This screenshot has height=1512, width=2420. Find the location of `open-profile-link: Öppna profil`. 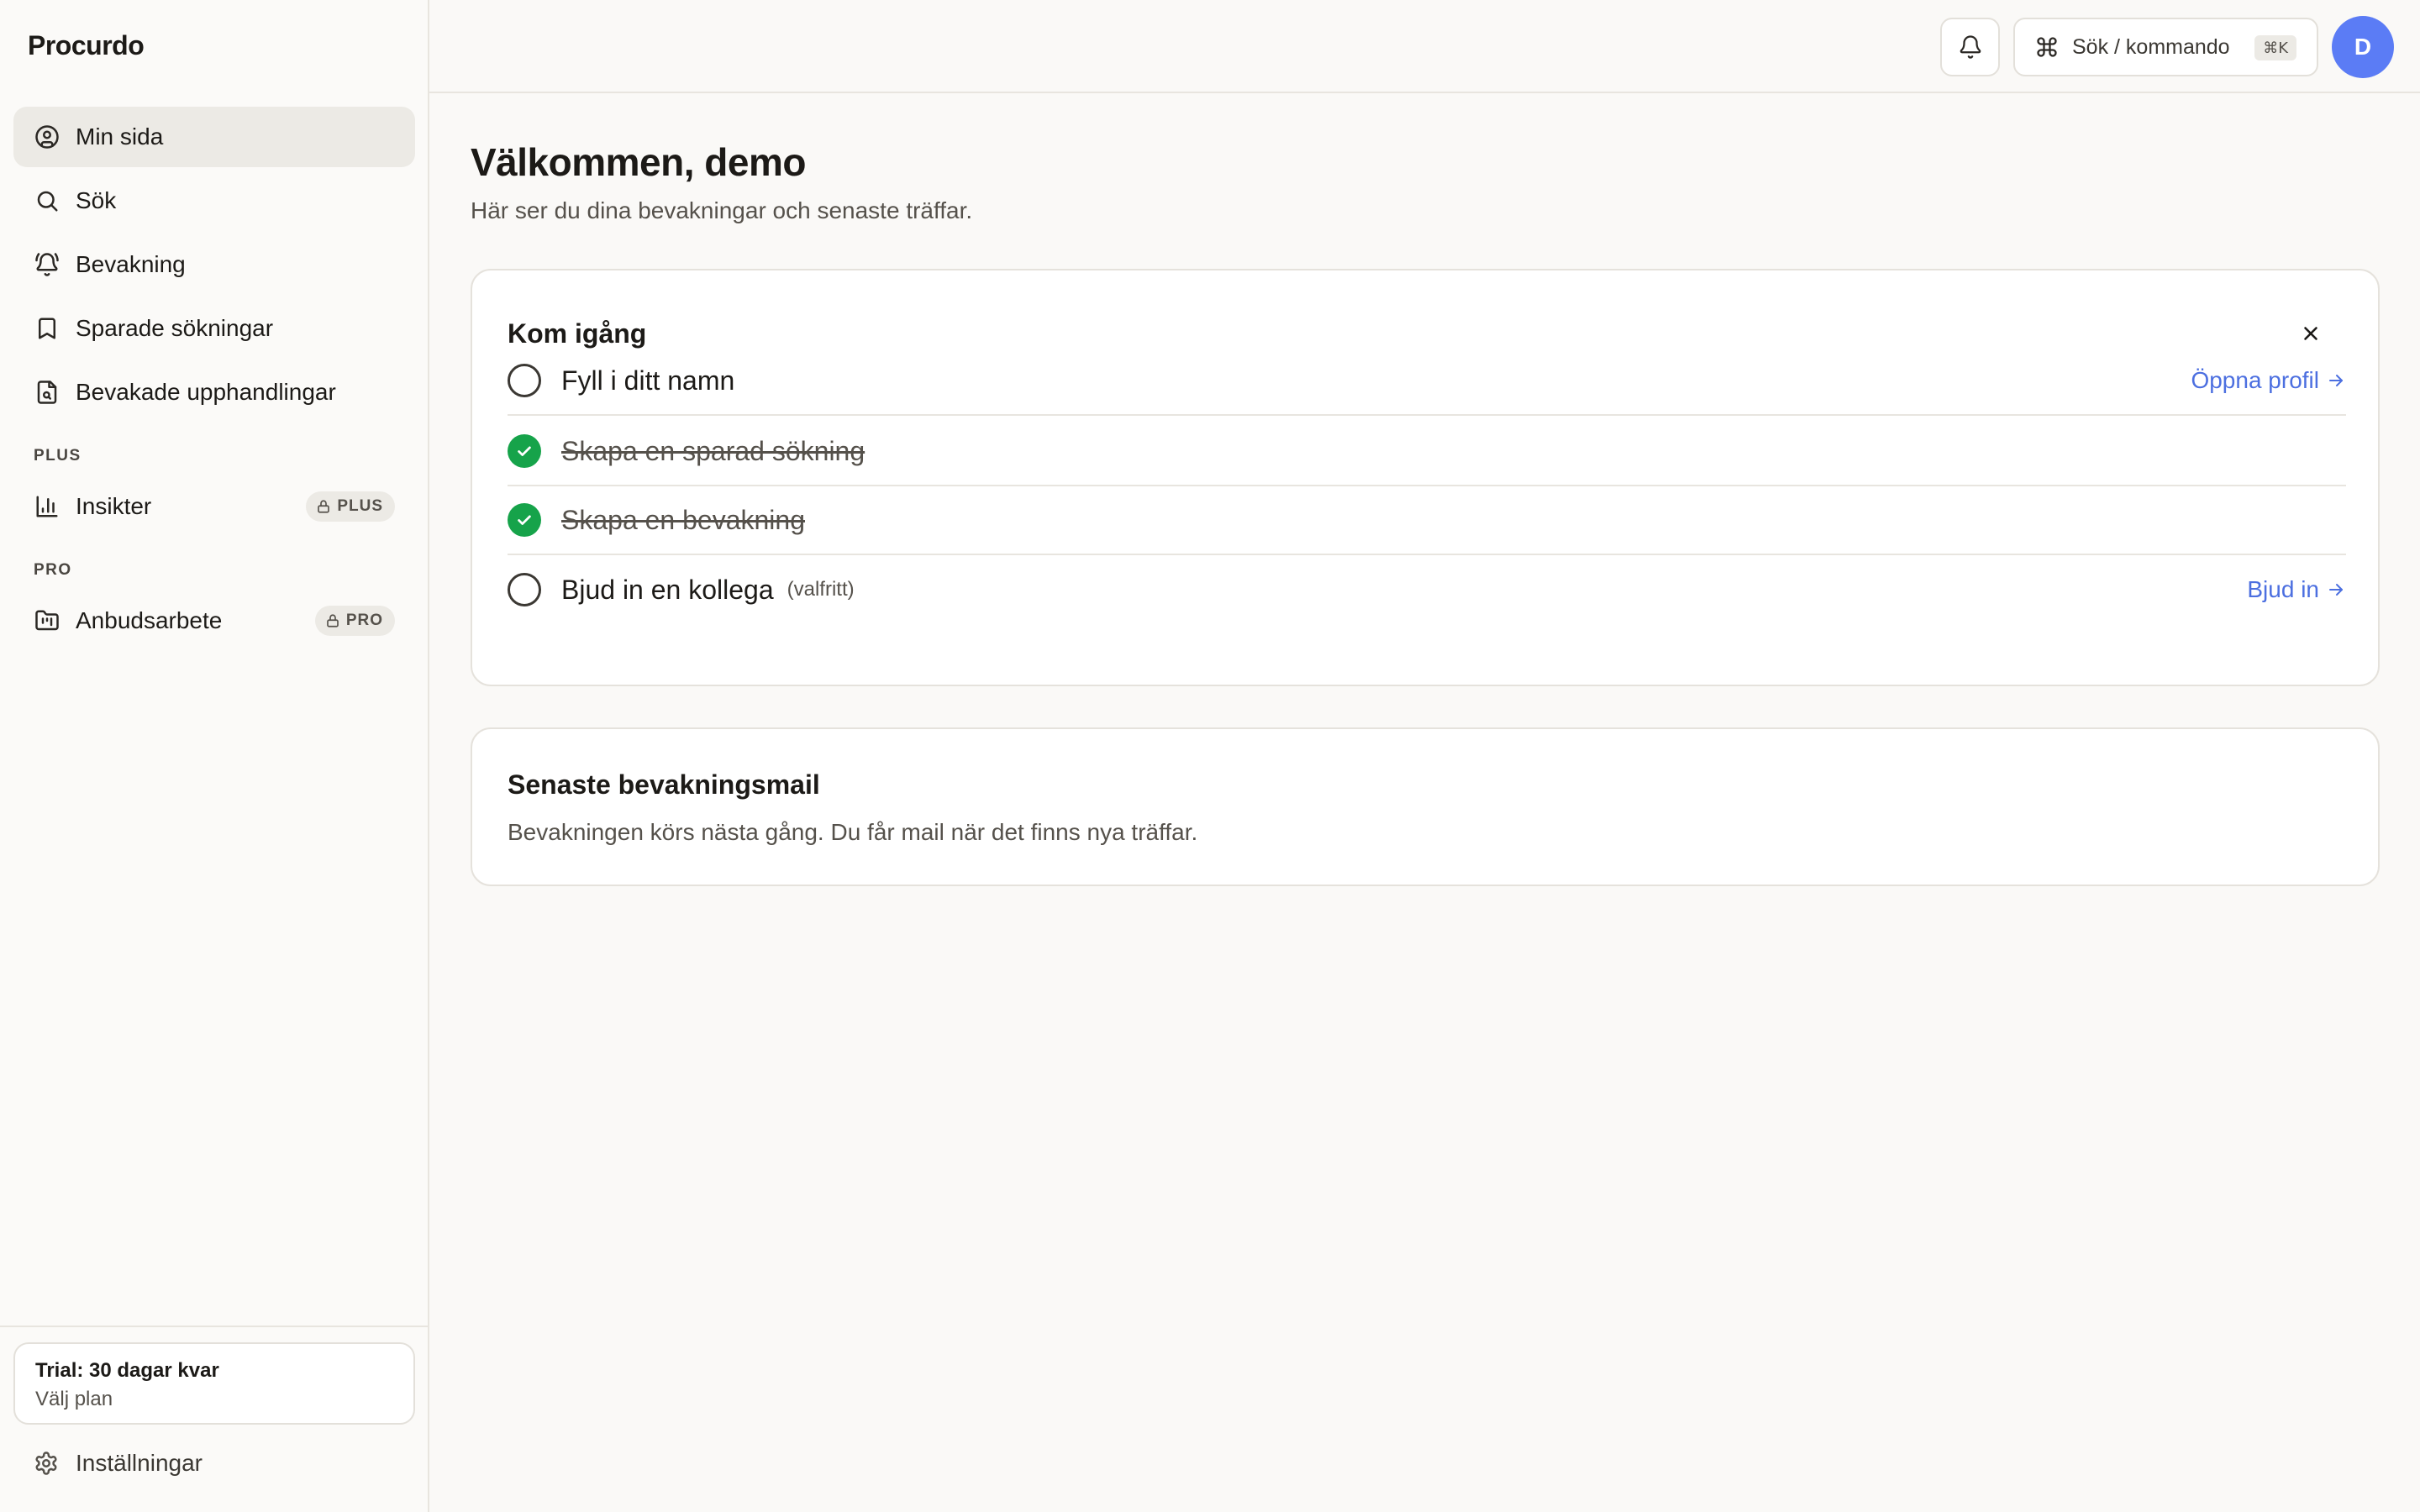

open-profile-link: Öppna profil is located at coordinates (2268, 380).